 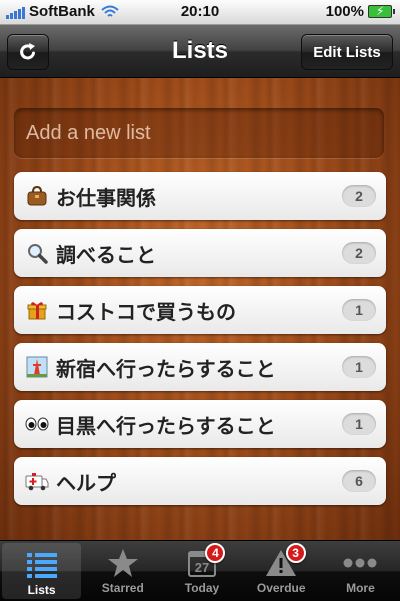 I want to click on overdue-badge: 3, so click(x=295, y=553).